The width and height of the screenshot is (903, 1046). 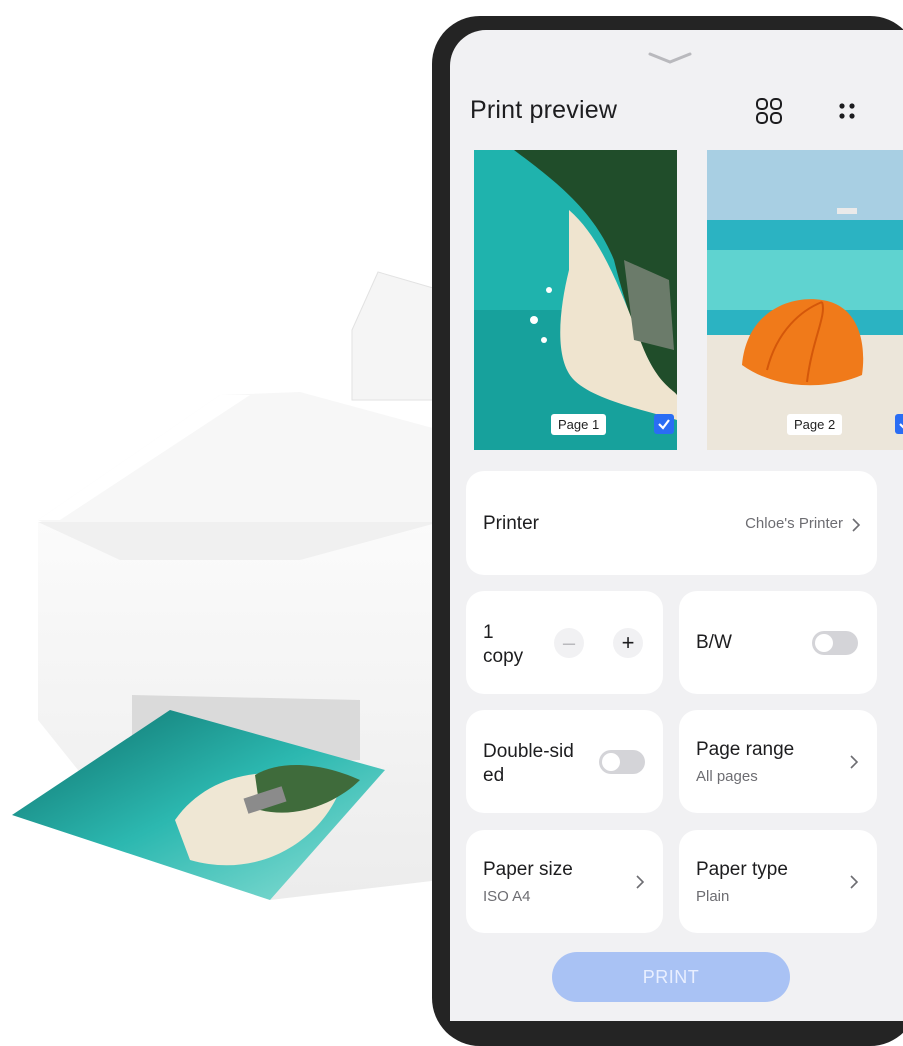 What do you see at coordinates (503, 656) in the screenshot?
I see `copies-unit: copy` at bounding box center [503, 656].